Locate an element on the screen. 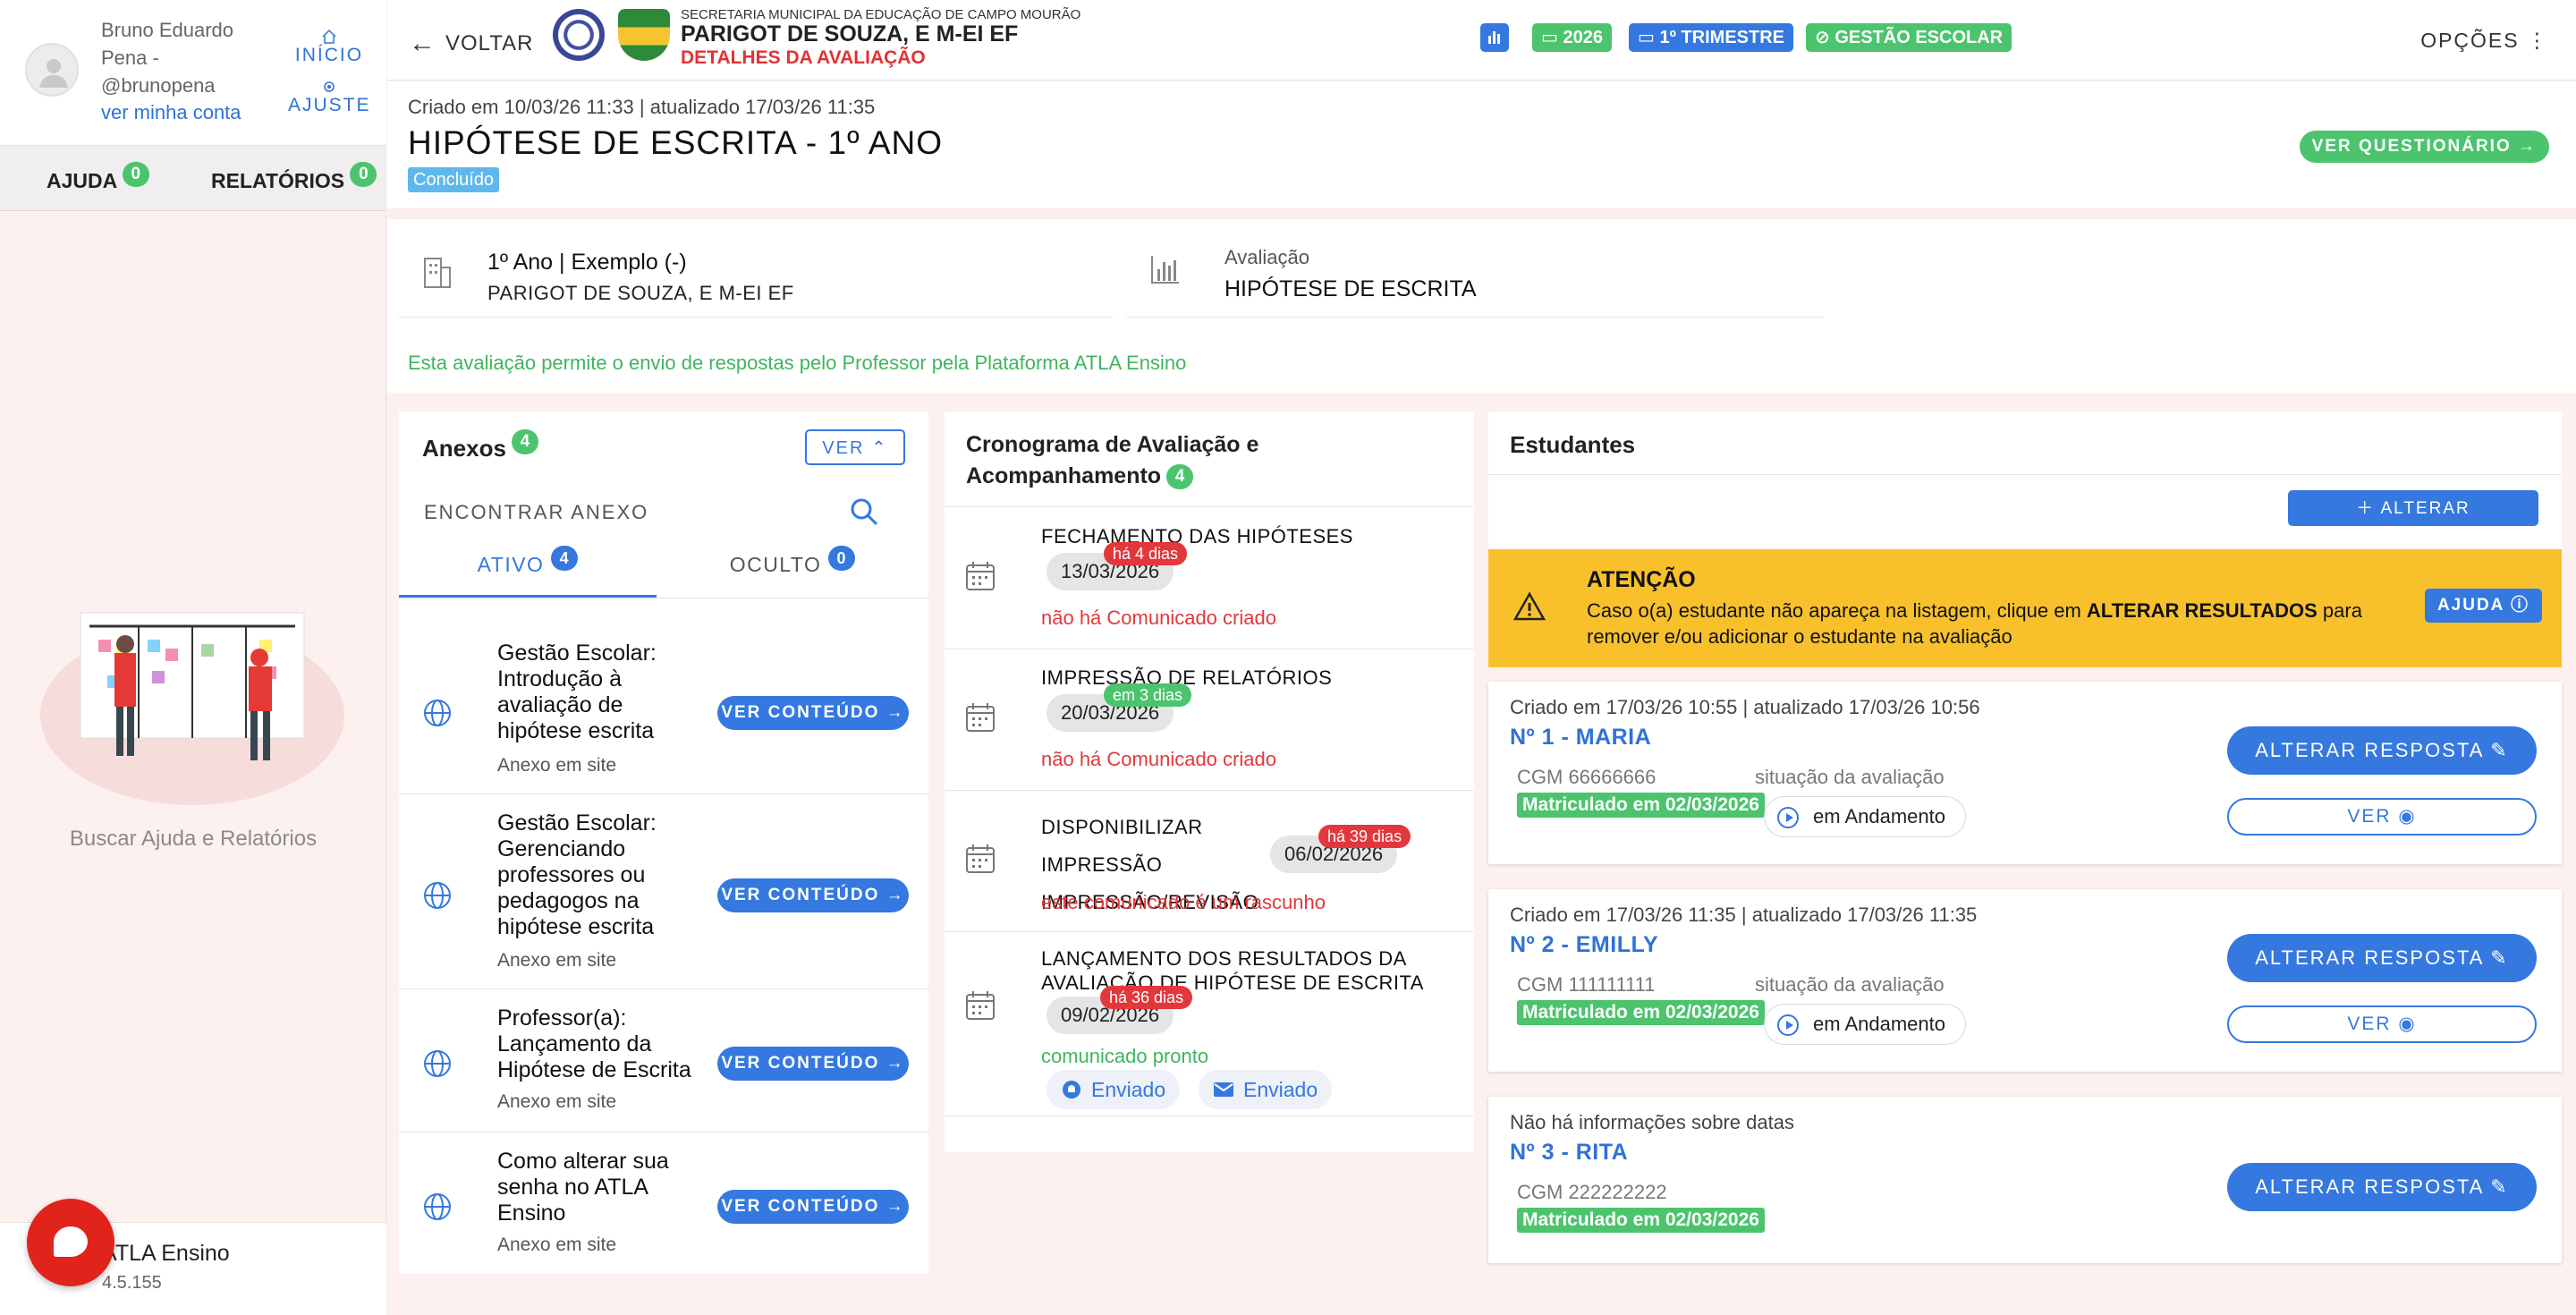  building-icon is located at coordinates (437, 273).